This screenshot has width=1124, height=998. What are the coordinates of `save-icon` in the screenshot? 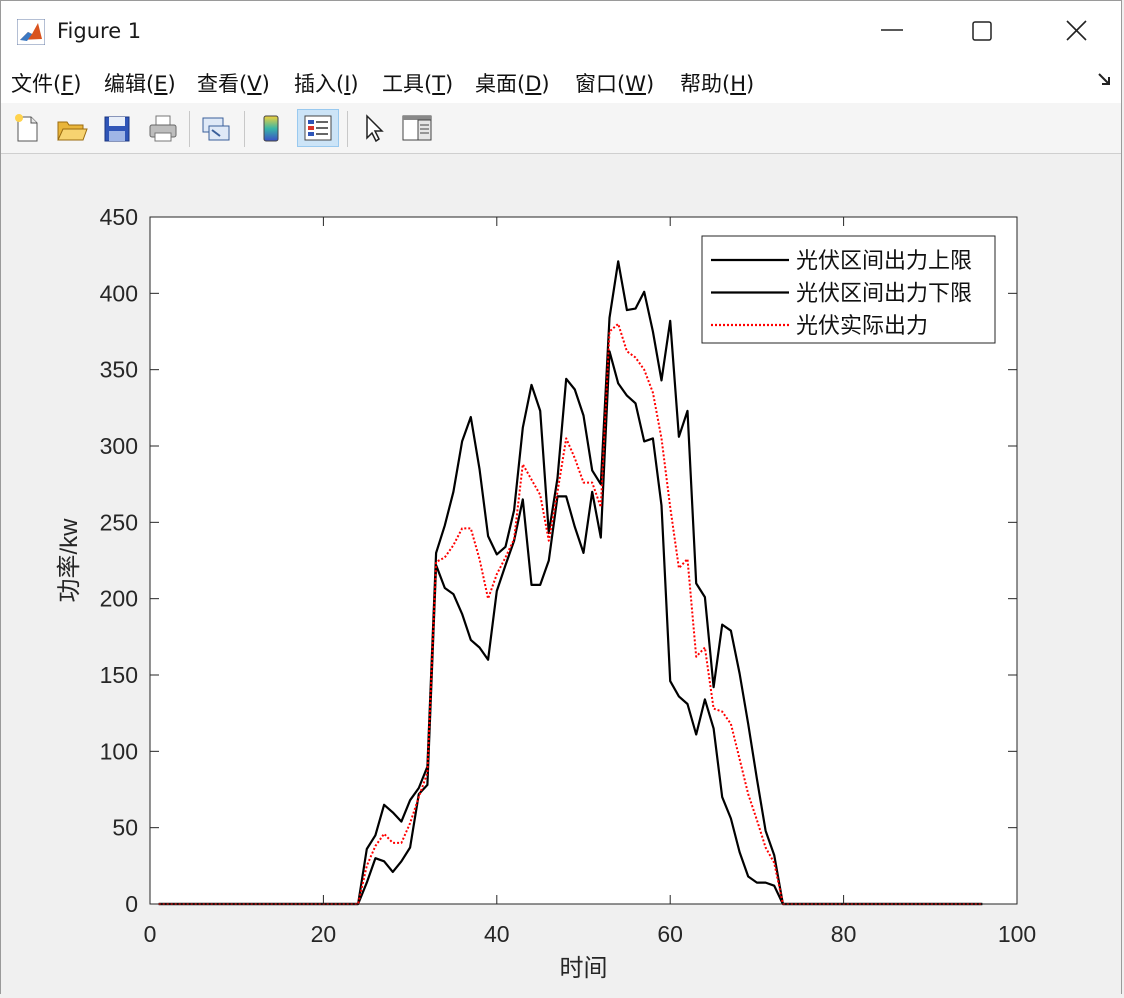 It's located at (117, 129).